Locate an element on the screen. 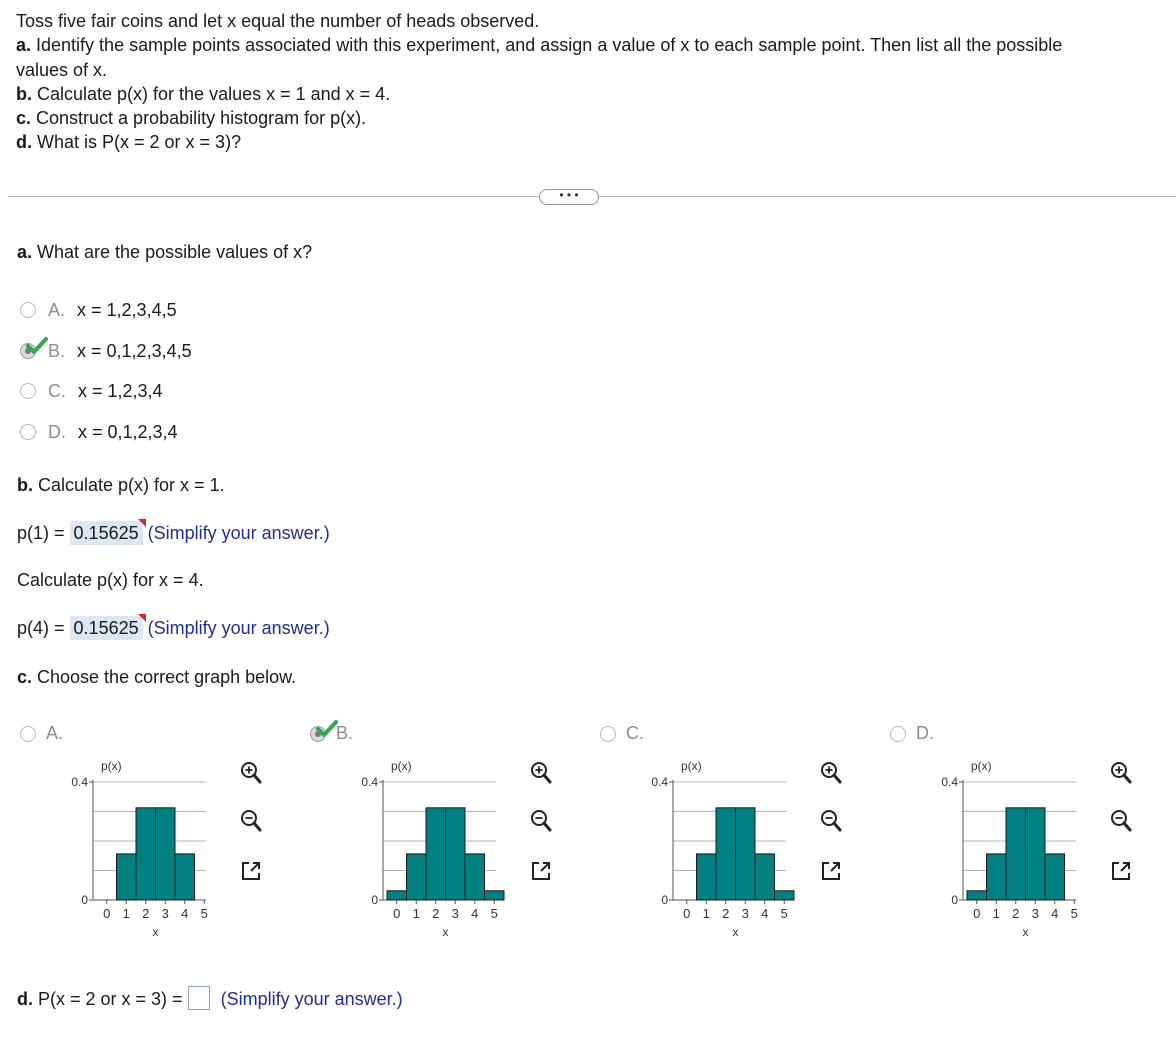 Image resolution: width=1176 pixels, height=1048 pixels. option-text: x = 1,2,3,4,5 is located at coordinates (127, 310).